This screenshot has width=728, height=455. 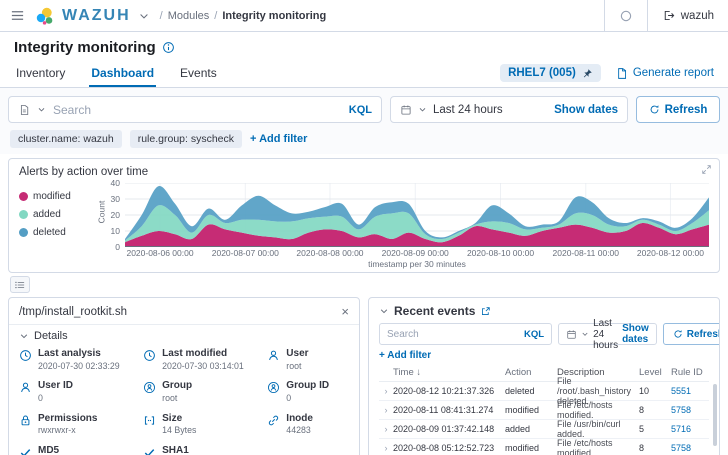 I want to click on wazuh-wordmark: WAZUH, so click(x=96, y=16).